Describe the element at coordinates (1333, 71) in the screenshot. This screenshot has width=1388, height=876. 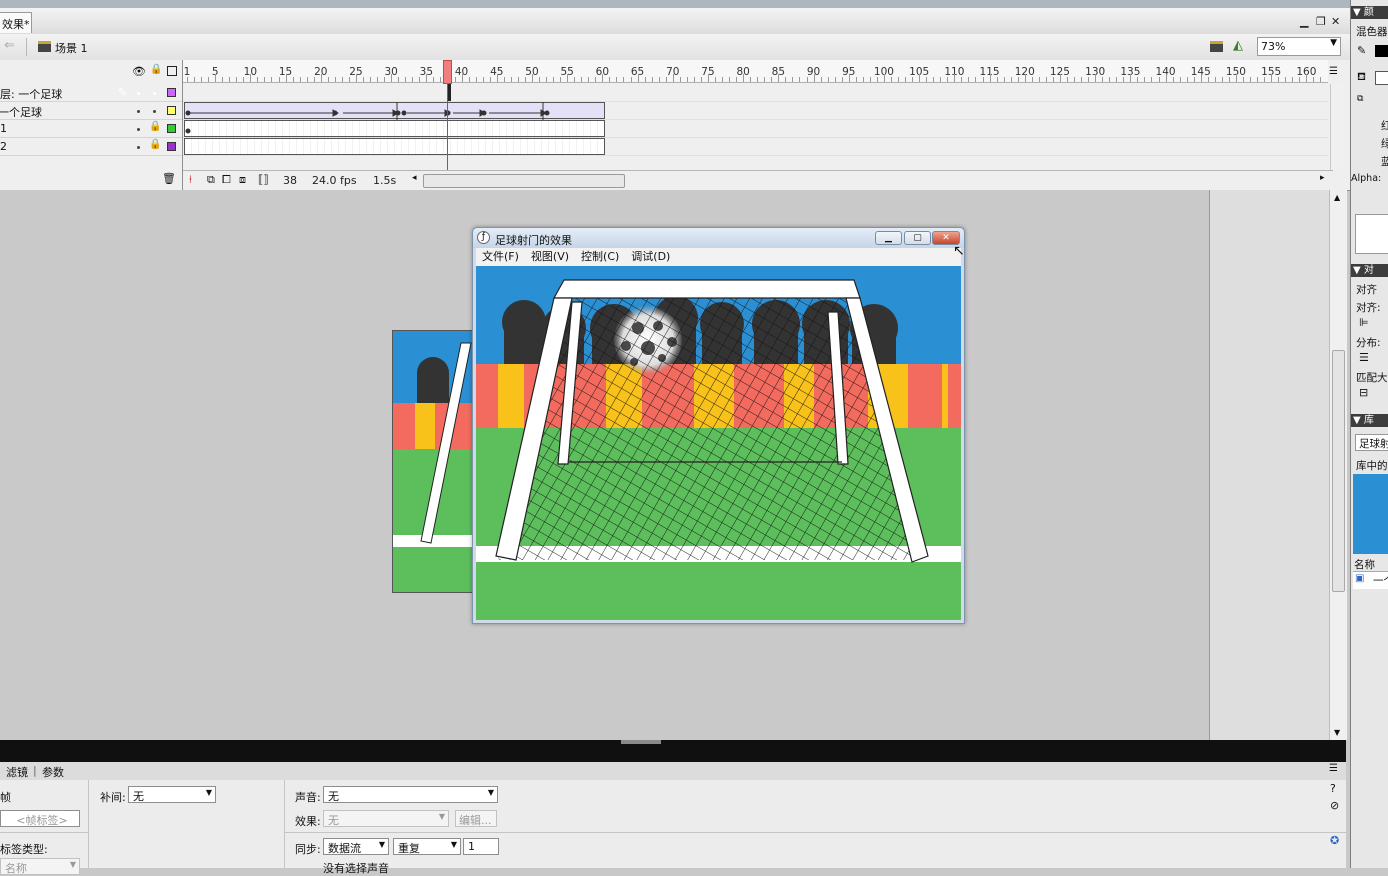
I see `timeline-menu-icon: ☰` at that location.